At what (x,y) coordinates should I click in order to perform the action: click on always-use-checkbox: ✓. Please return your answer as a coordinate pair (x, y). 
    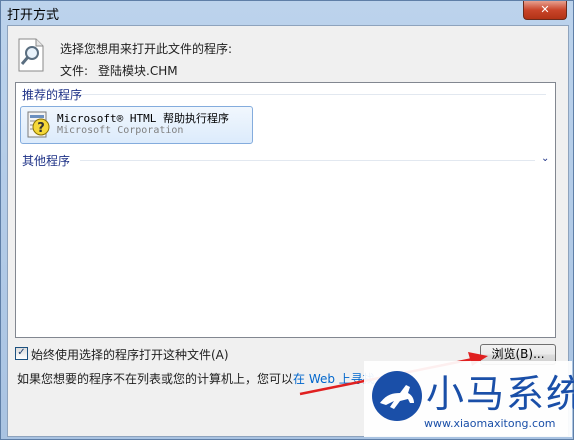
    Looking at the image, I should click on (21, 353).